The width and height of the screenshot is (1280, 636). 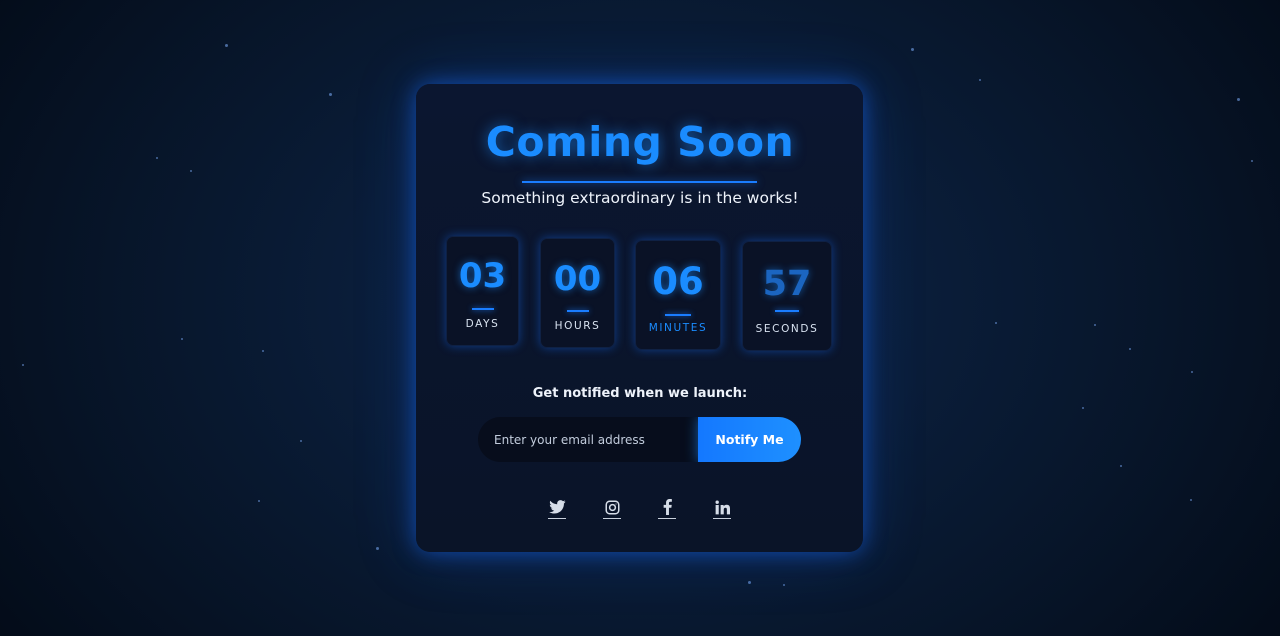 I want to click on title-underline, so click(x=639, y=182).